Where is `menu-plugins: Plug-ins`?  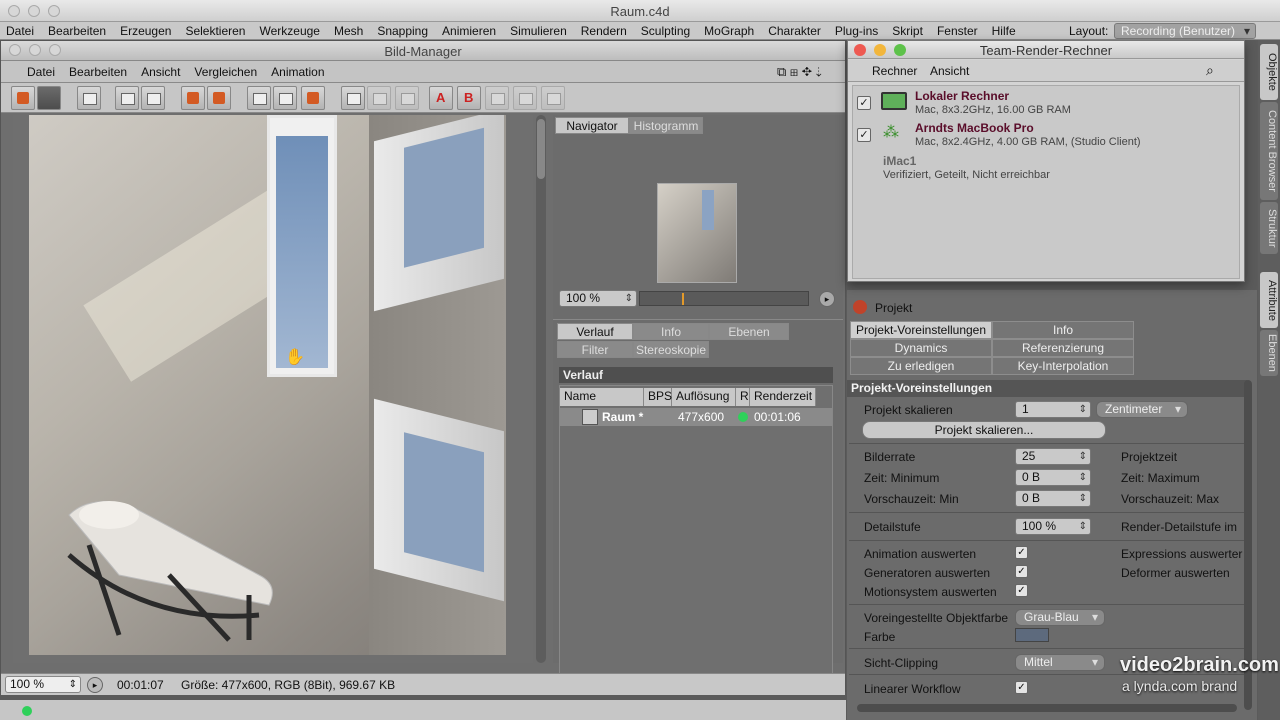 menu-plugins: Plug-ins is located at coordinates (856, 31).